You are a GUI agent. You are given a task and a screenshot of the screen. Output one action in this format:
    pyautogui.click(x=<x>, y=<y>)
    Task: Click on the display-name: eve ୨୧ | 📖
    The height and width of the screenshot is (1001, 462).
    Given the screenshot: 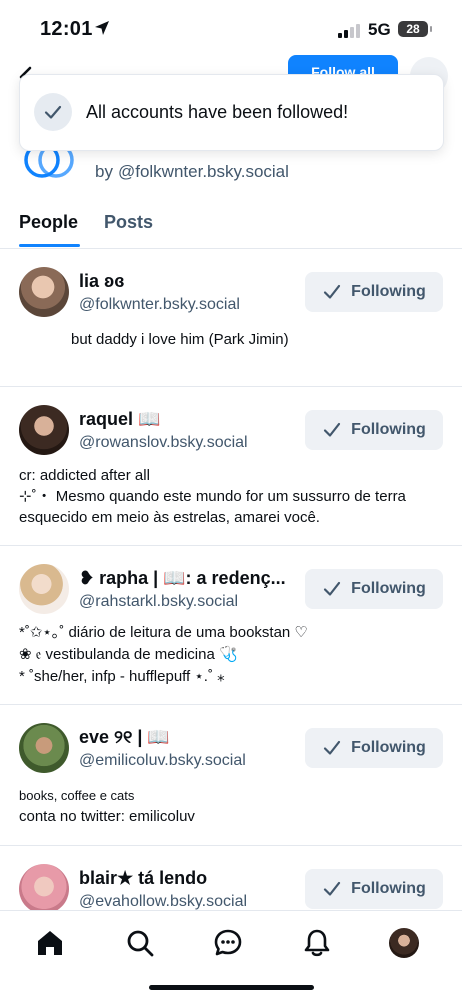 What is the action you would take?
    pyautogui.click(x=124, y=737)
    